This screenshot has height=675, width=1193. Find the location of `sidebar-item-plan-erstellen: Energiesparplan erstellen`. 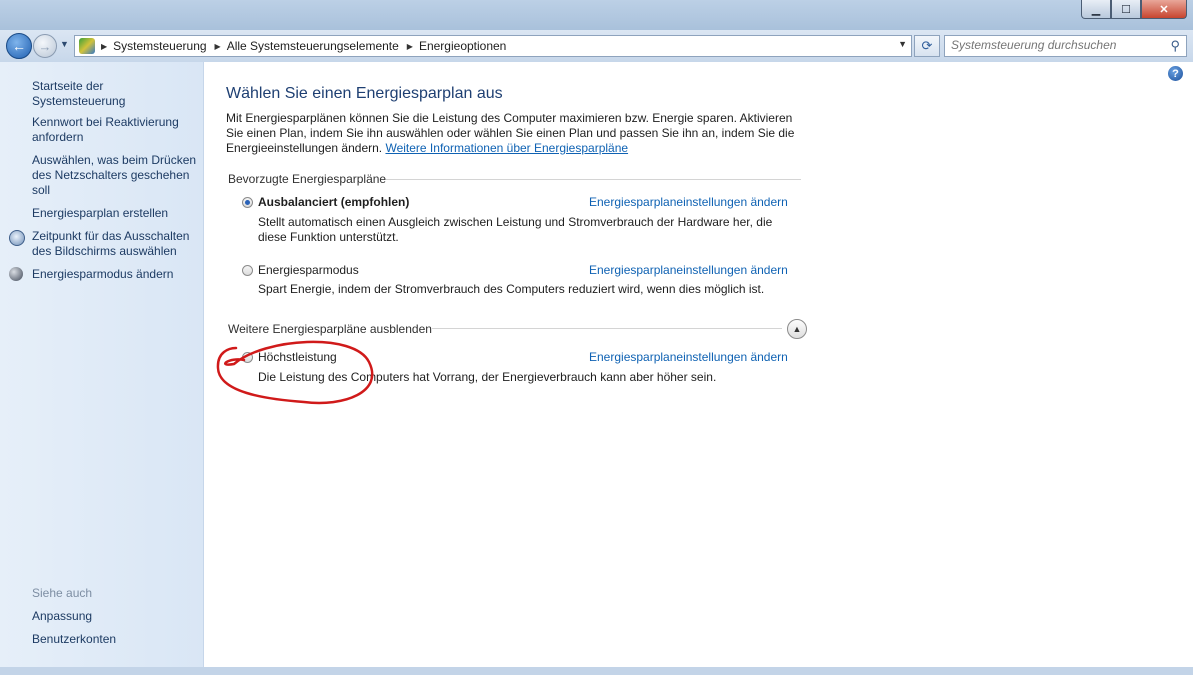

sidebar-item-plan-erstellen: Energiesparplan erstellen is located at coordinates (116, 213).